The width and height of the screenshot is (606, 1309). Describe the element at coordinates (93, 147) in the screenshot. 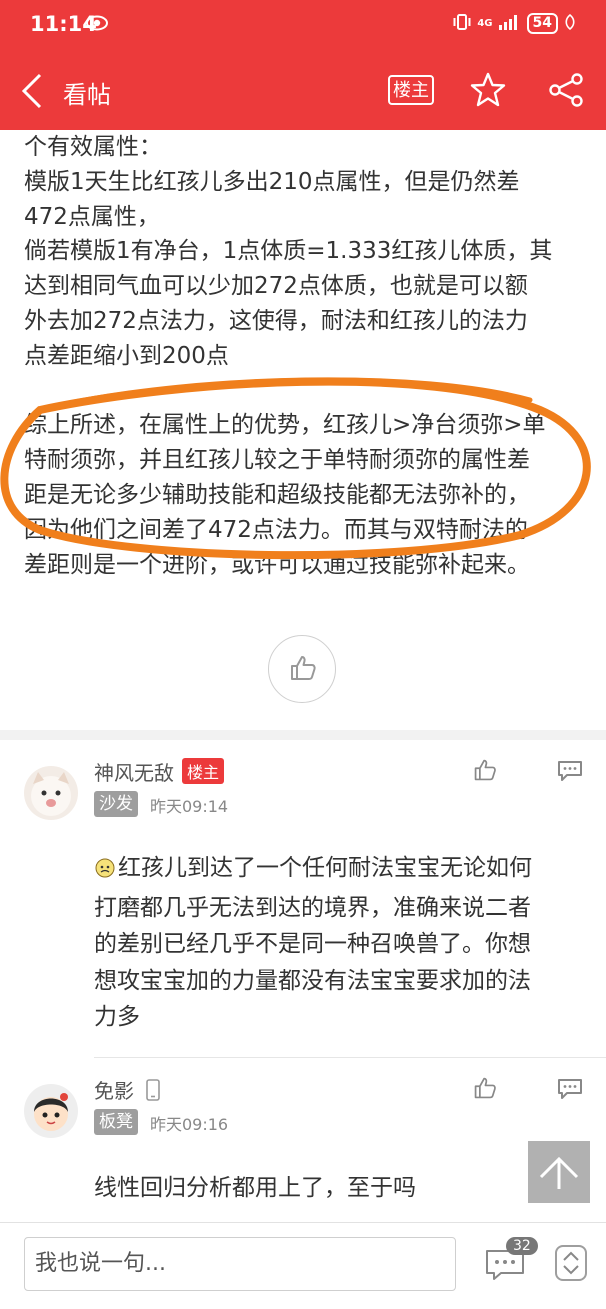

I see `post-line: 个有效属性：` at that location.